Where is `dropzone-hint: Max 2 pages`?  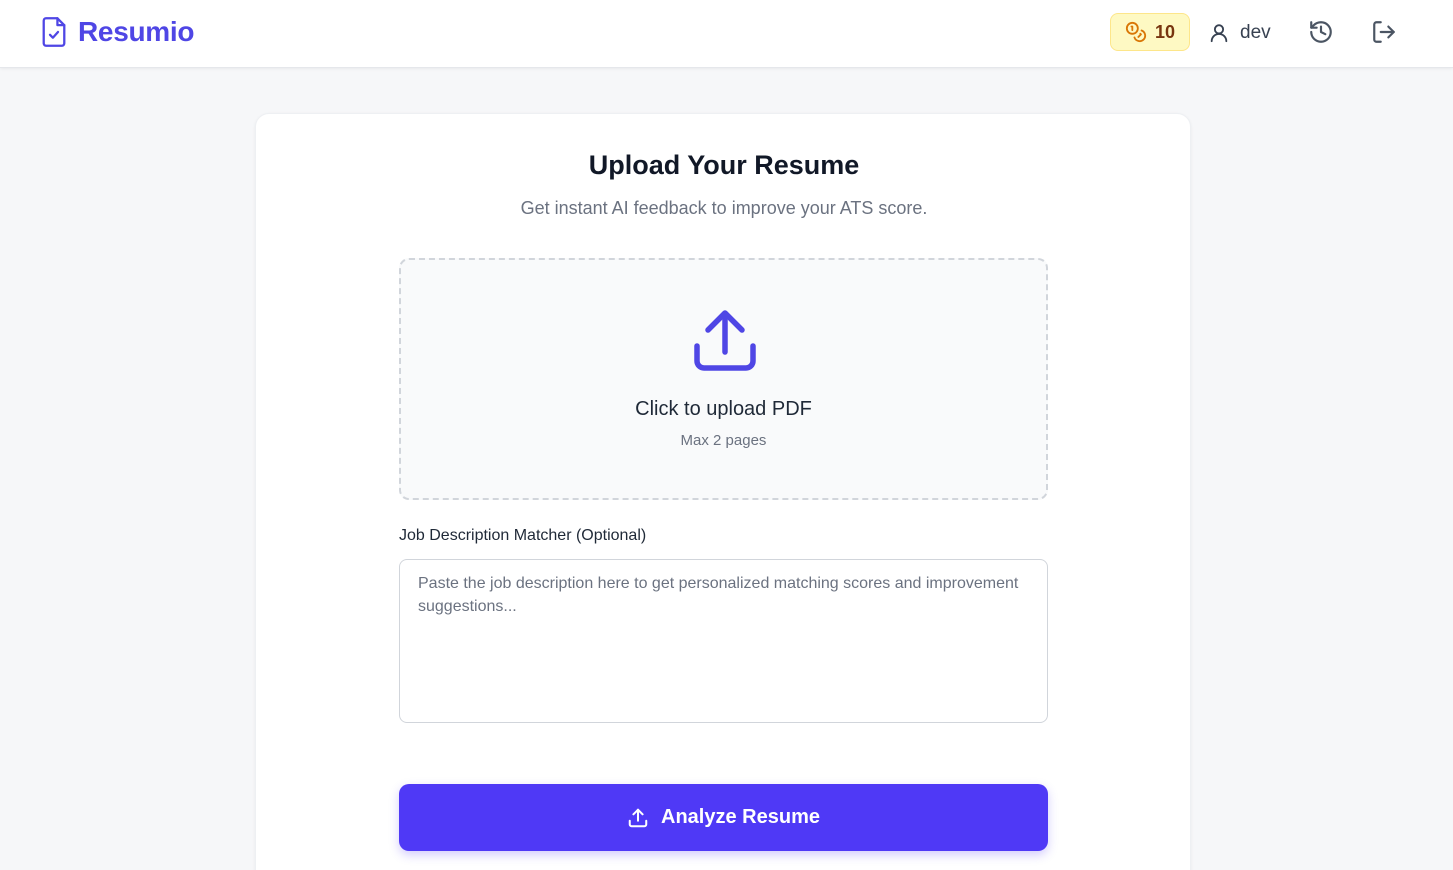 dropzone-hint: Max 2 pages is located at coordinates (723, 440).